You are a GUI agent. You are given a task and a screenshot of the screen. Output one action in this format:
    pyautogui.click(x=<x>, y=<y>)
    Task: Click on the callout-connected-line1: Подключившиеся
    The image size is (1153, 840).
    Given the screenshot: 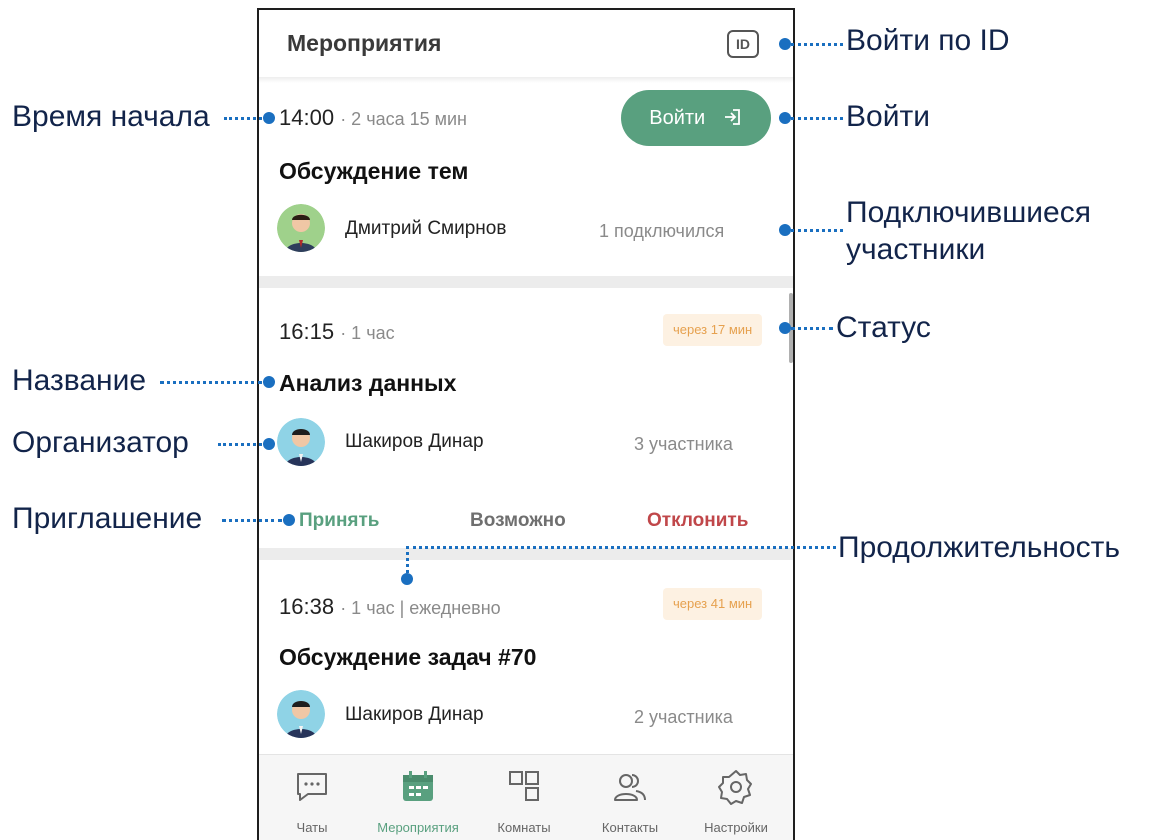 What is the action you would take?
    pyautogui.click(x=968, y=212)
    